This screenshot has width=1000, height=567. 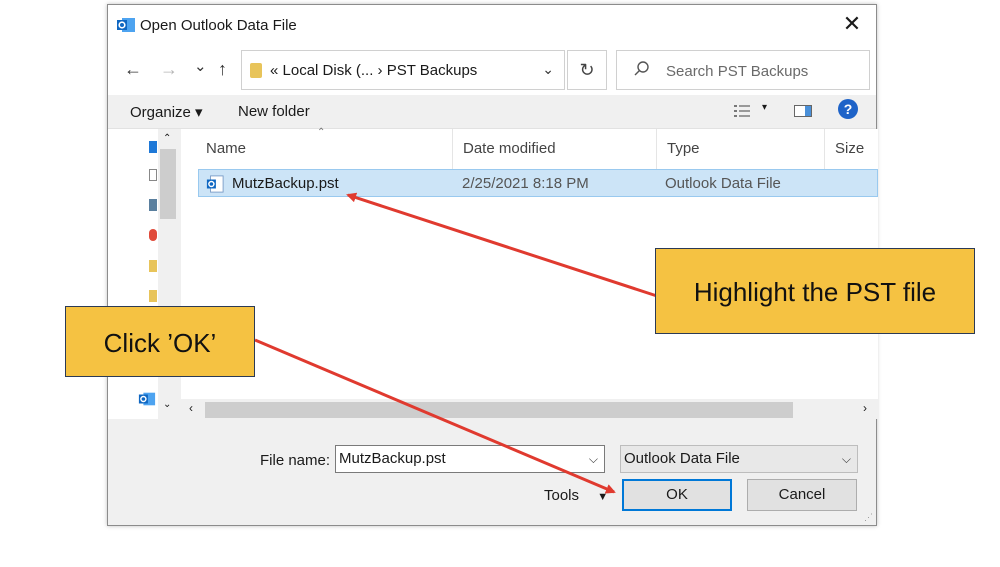 I want to click on back-button: ←, so click(x=133, y=69).